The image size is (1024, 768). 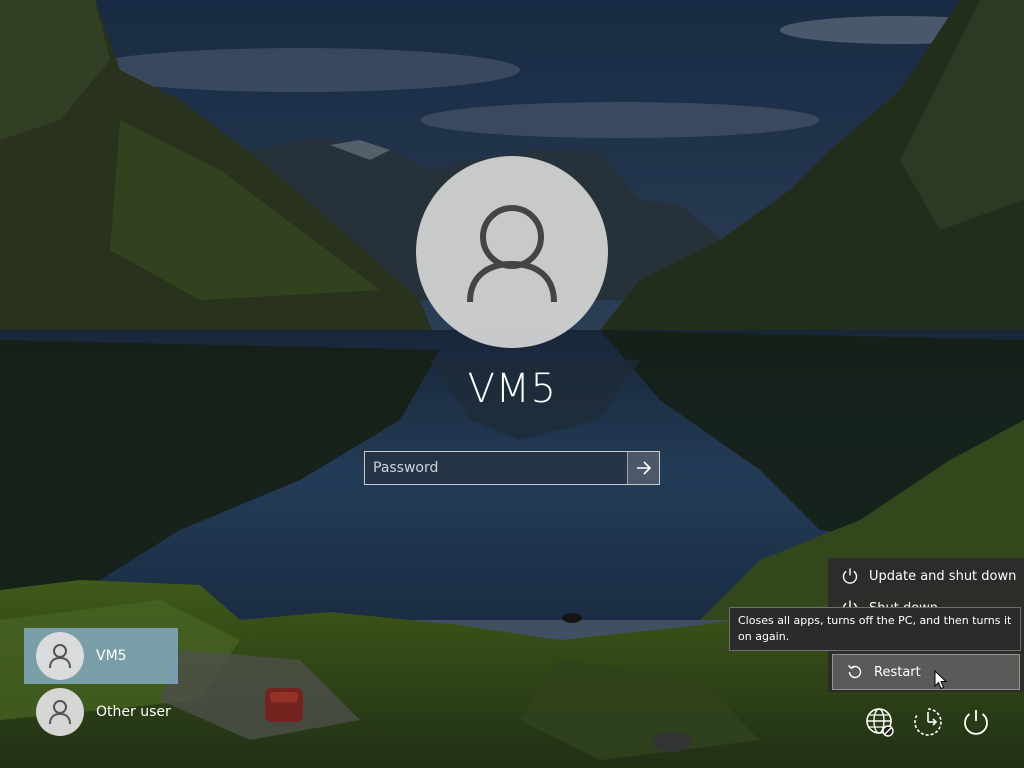 I want to click on accessibility-button, so click(x=928, y=722).